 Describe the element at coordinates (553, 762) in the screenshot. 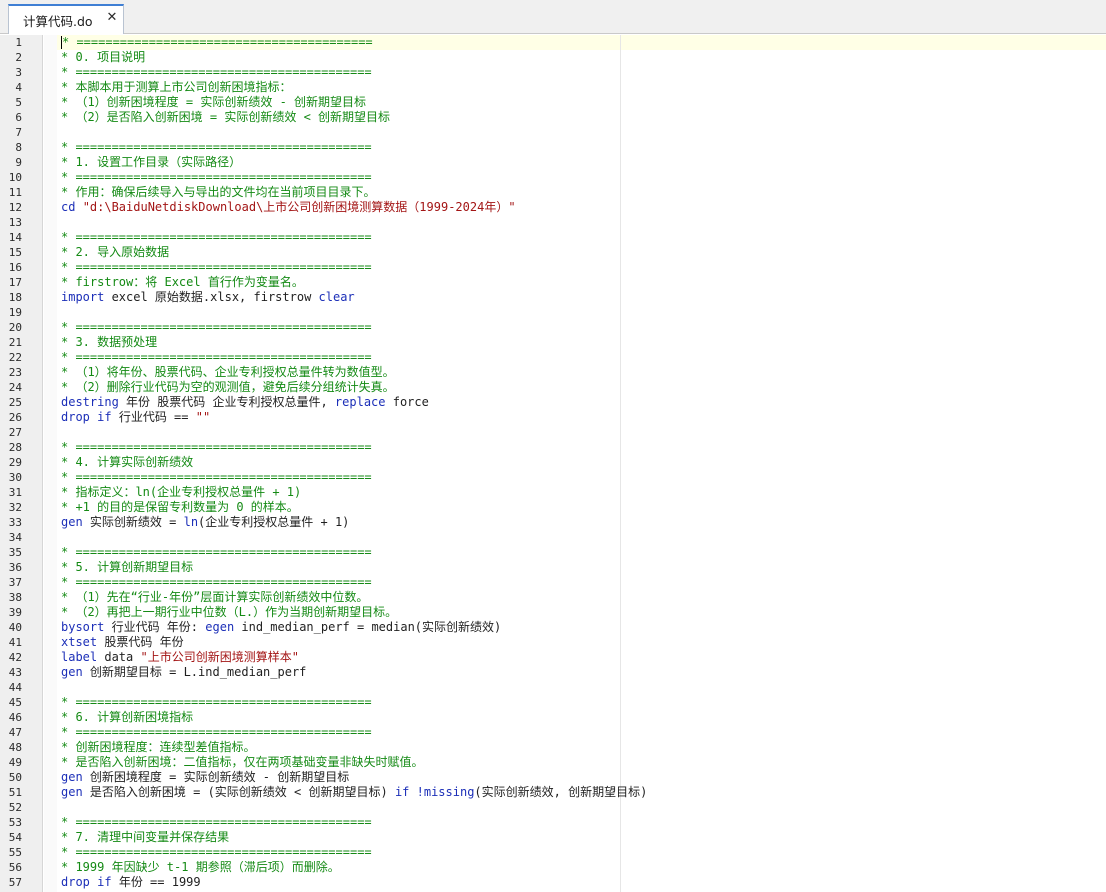

I see `code-line: 49 * 是否陷入创新困境：二值指标，仅在两项基础变量非缺失时赋值。` at that location.